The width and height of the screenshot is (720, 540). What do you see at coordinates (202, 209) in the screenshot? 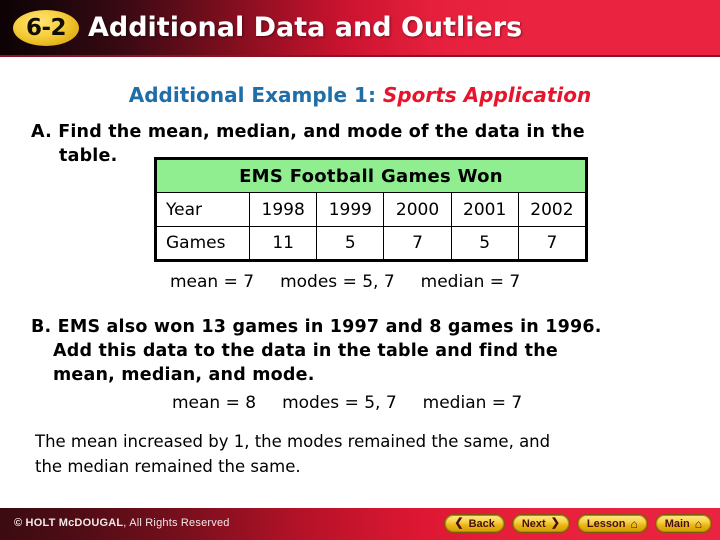
I see `row-label-year: Year` at bounding box center [202, 209].